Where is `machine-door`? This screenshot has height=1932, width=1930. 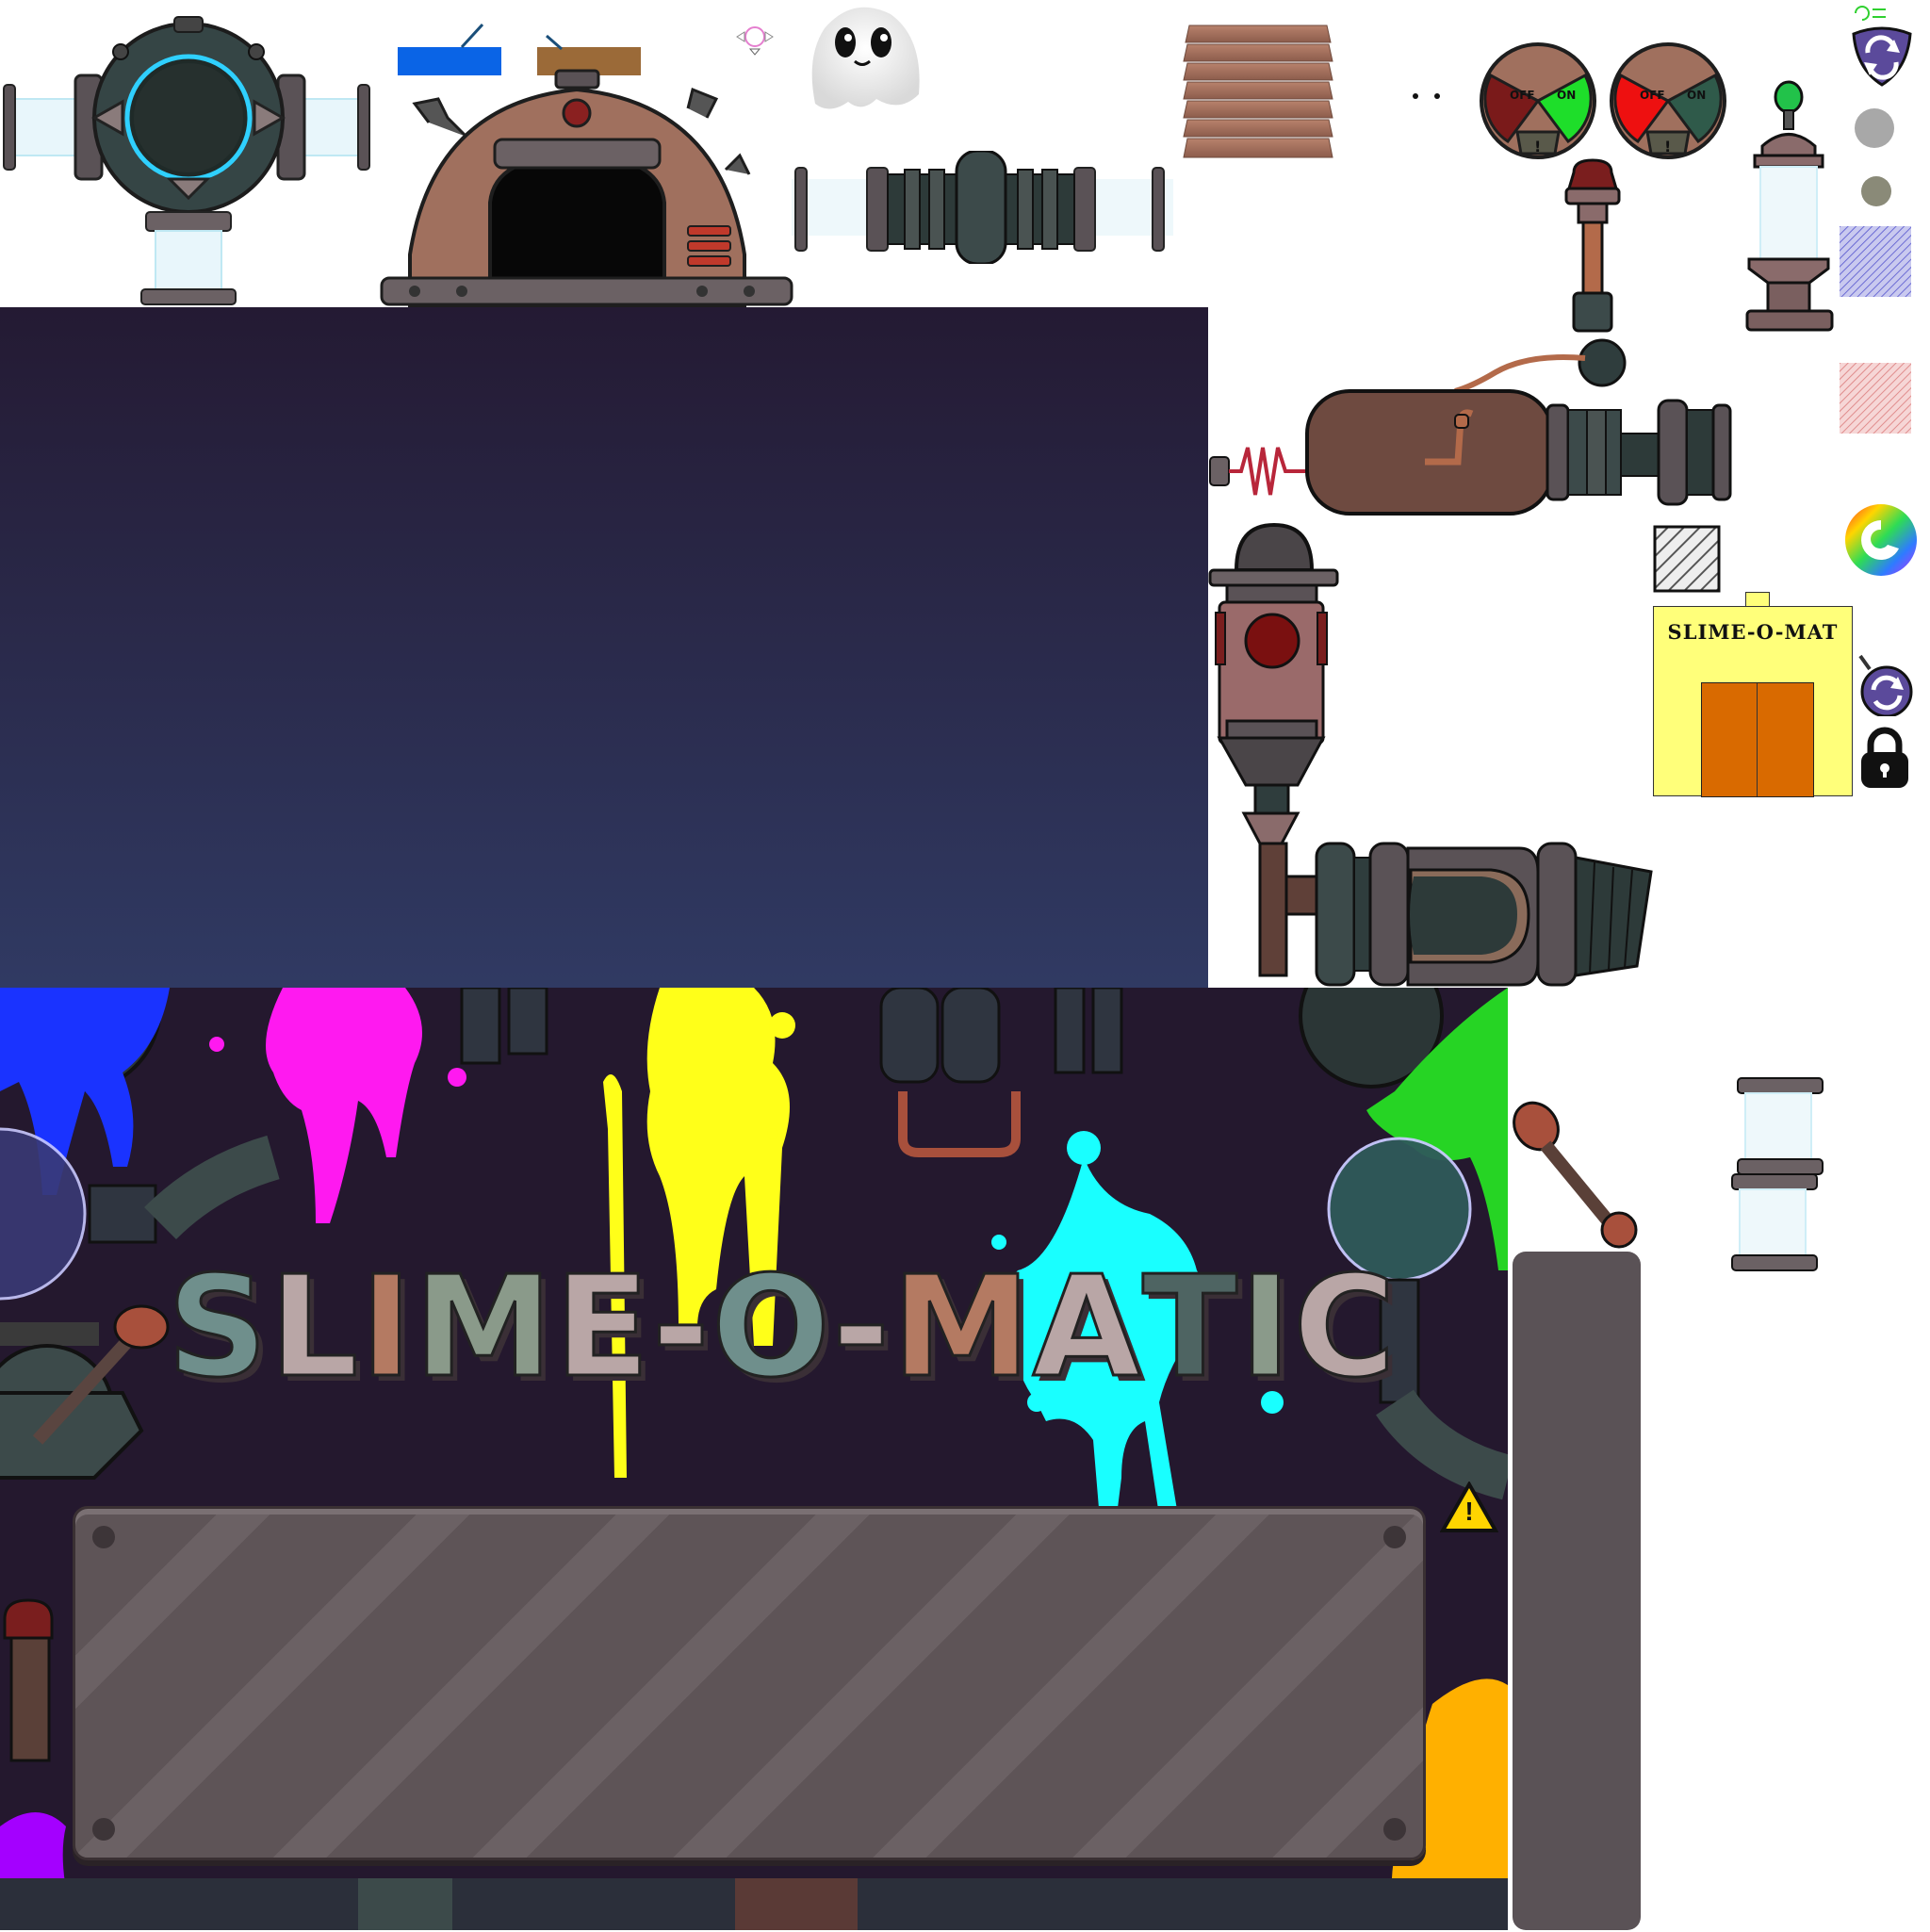 machine-door is located at coordinates (1757, 739).